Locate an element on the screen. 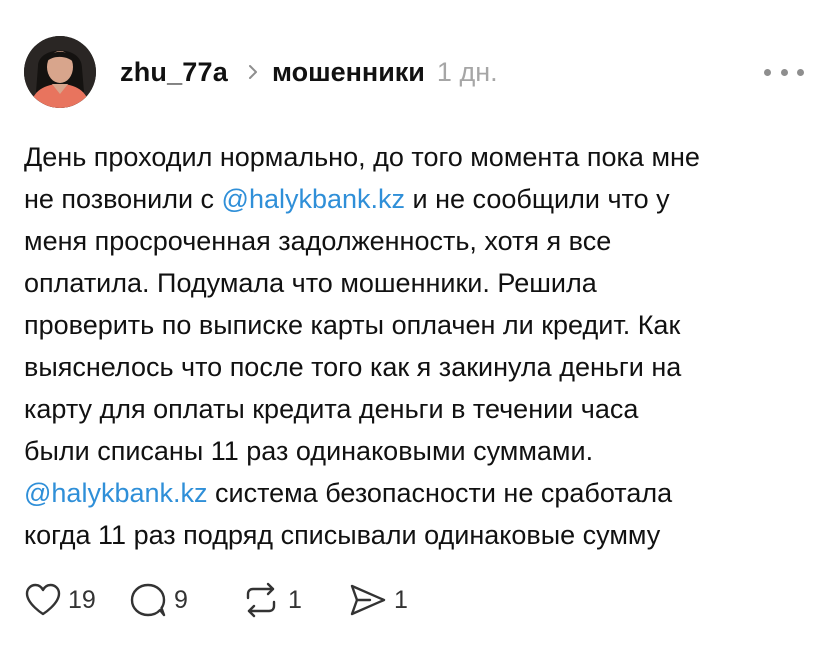 The image size is (828, 654). post-body-line: были списаны 11 раз одинаковыми суммами. is located at coordinates (419, 451).